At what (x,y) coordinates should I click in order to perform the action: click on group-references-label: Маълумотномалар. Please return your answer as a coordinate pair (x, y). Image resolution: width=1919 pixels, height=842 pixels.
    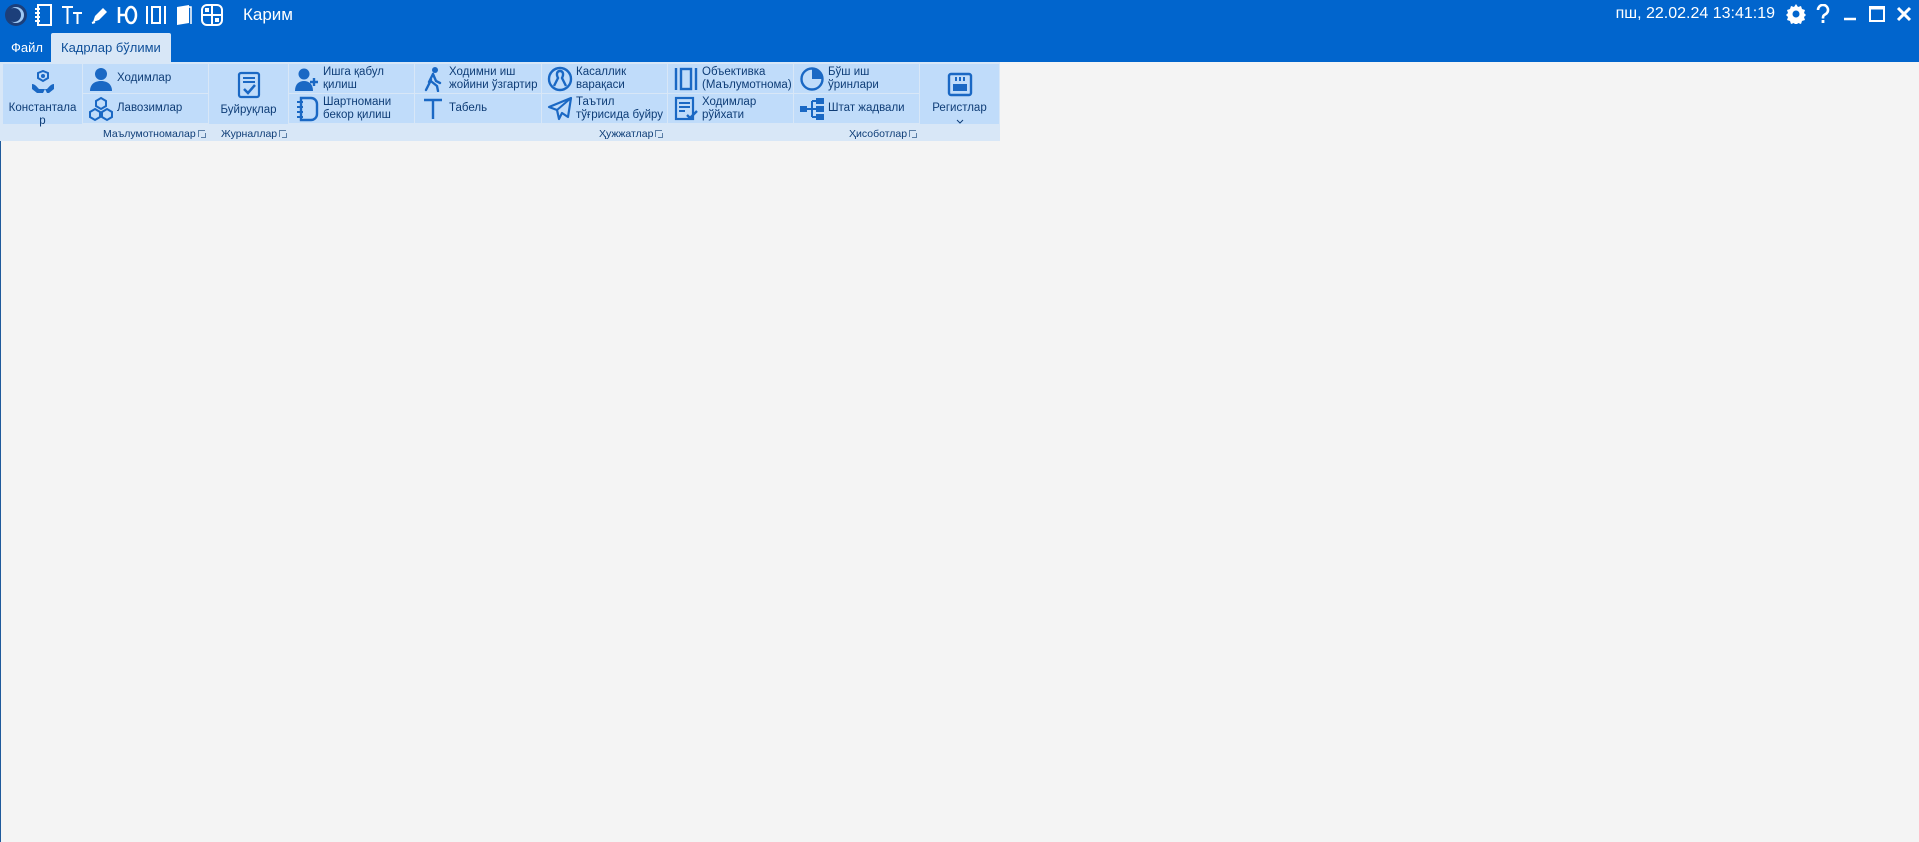
    Looking at the image, I should click on (149, 133).